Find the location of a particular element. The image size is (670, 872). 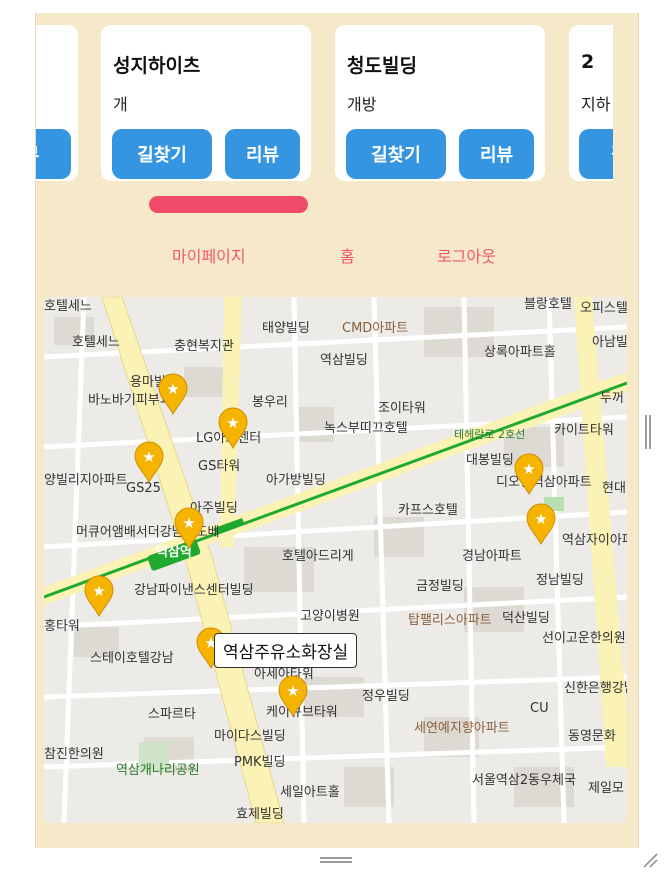

map-label: 세일아트홀 is located at coordinates (310, 792).